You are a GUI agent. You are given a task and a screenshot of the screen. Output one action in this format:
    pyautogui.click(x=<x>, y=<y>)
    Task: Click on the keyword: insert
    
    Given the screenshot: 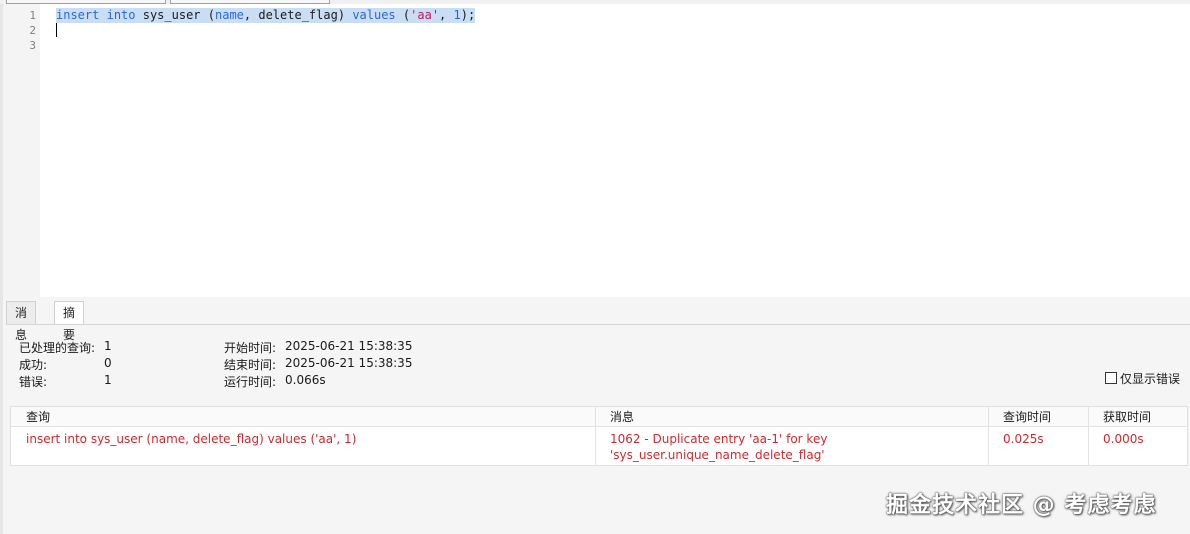 What is the action you would take?
    pyautogui.click(x=78, y=15)
    